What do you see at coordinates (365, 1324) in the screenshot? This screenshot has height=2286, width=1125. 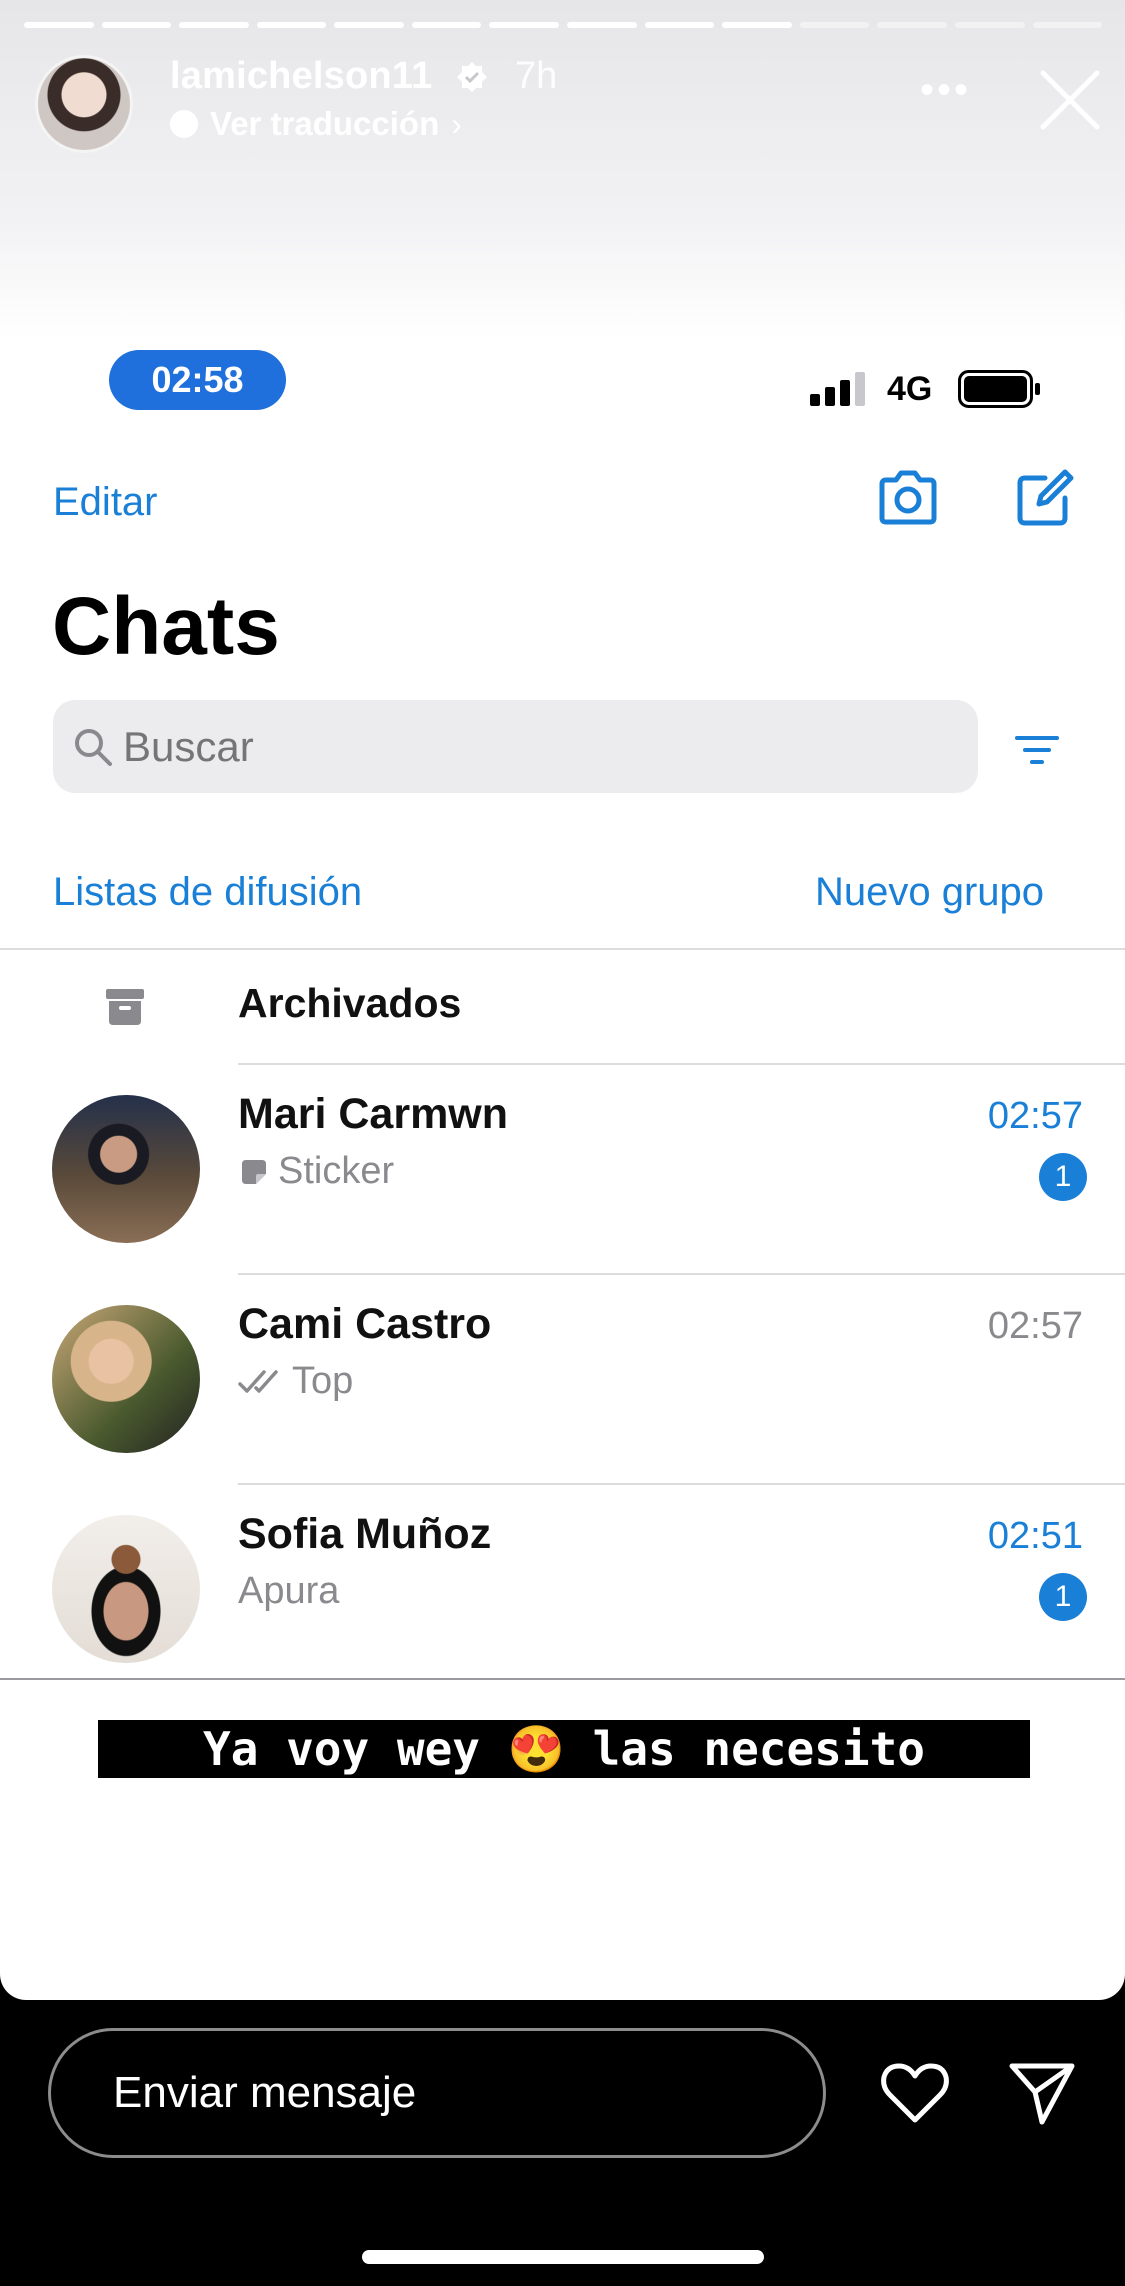 I see `chat-name: Cami Castro` at bounding box center [365, 1324].